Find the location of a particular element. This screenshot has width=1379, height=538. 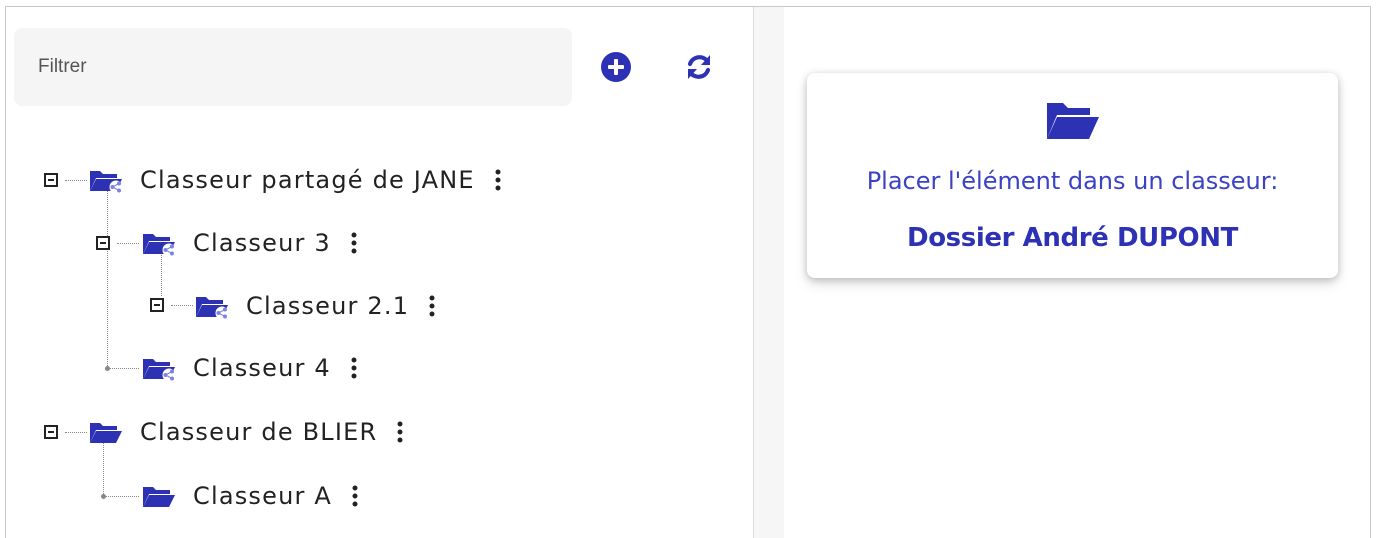

tree-node-classeur-4: Classeur 4 is located at coordinates (251, 368).